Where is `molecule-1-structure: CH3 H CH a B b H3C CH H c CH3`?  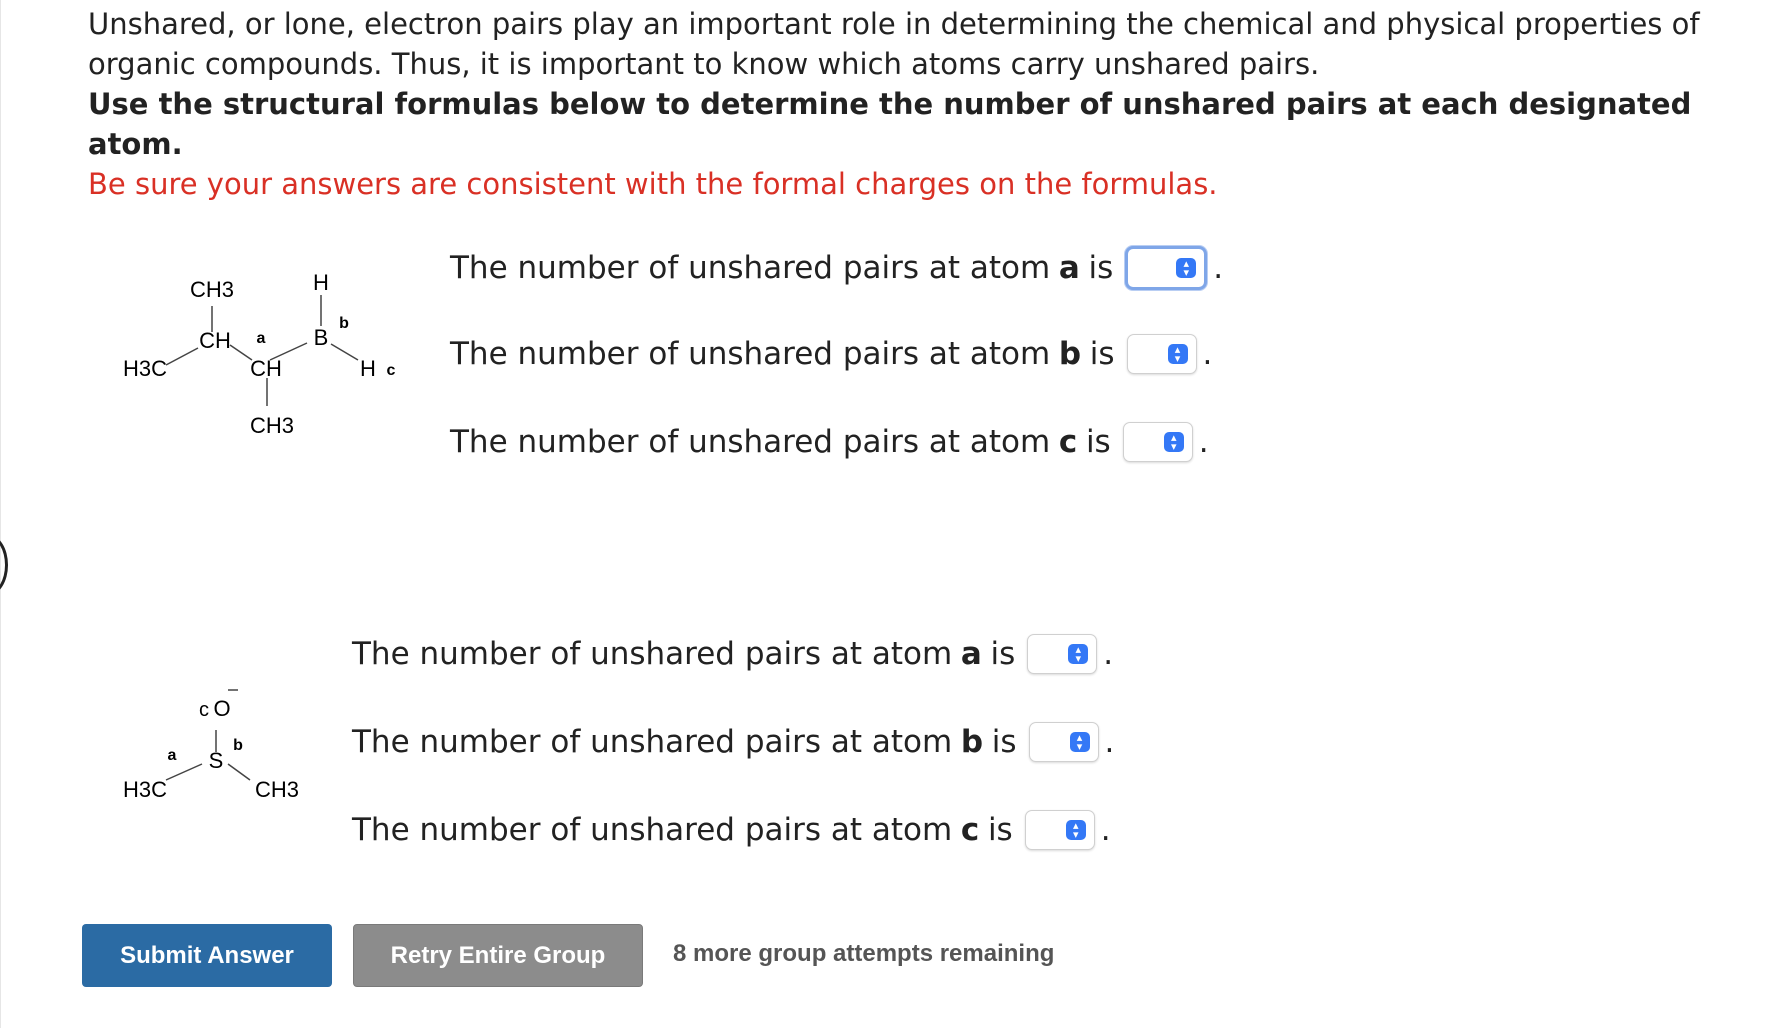
molecule-1-structure: CH3 H CH a B b H3C CH H c CH3 is located at coordinates (280, 362).